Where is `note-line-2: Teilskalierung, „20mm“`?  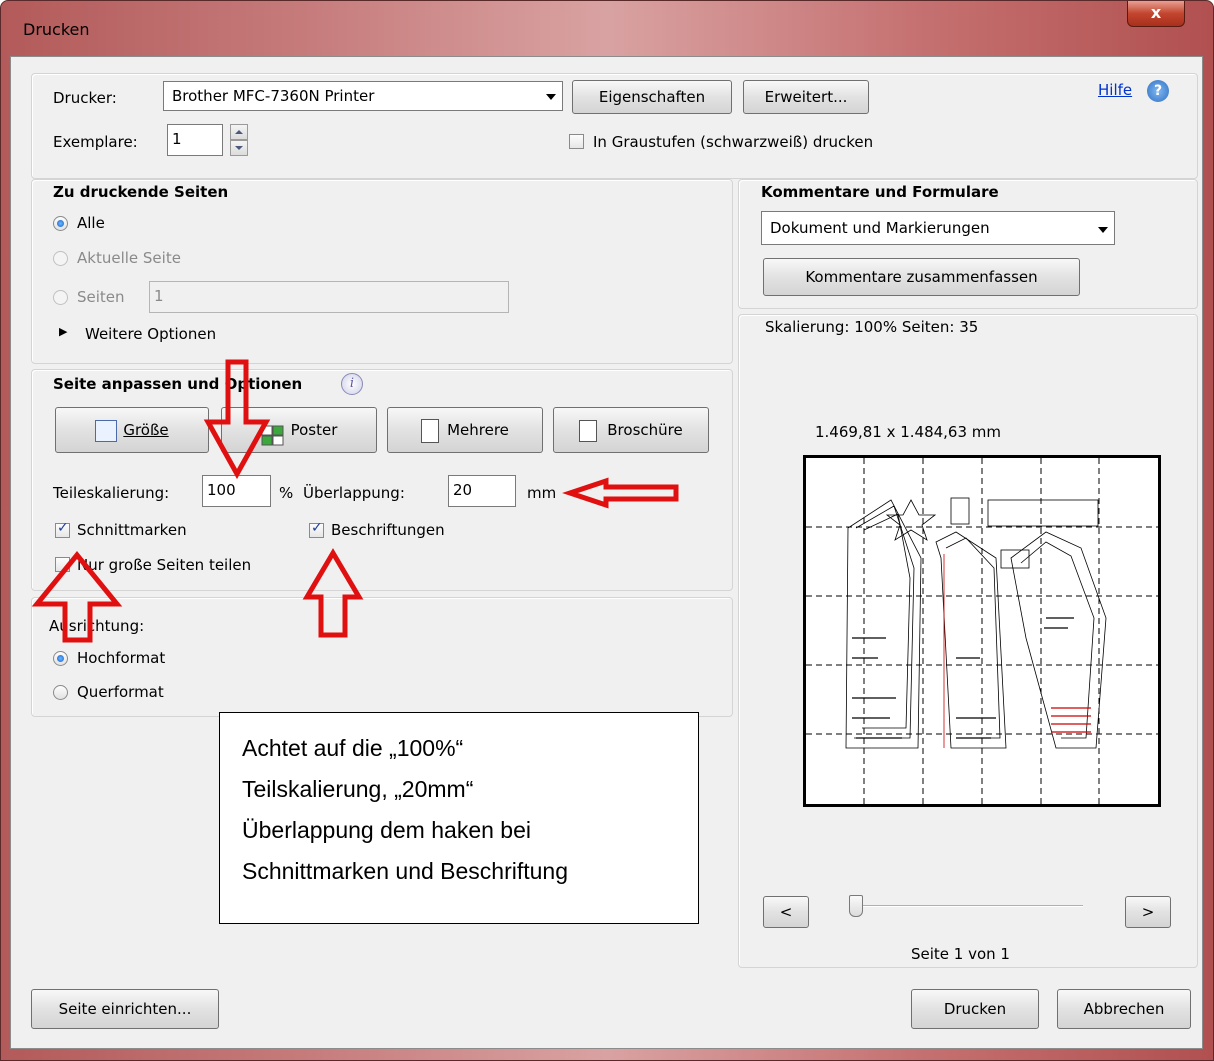 note-line-2: Teilskalierung, „20mm“ is located at coordinates (358, 789).